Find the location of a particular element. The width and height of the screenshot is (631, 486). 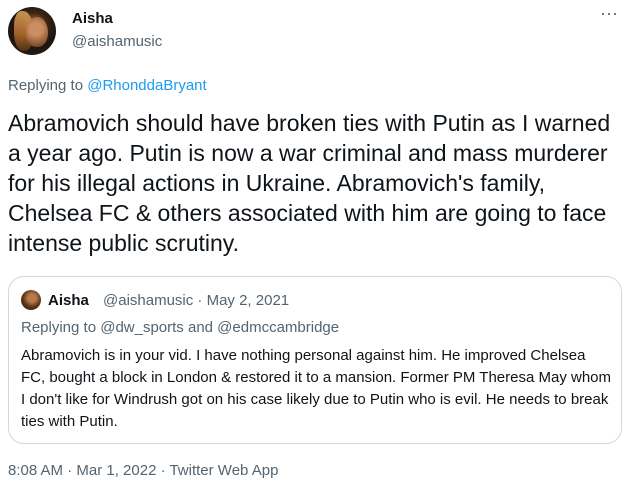

replying-to-link: @RhonddaBryant is located at coordinates (146, 85).